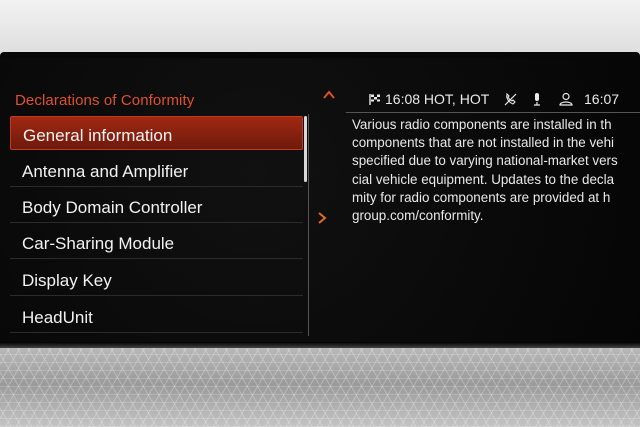  Describe the element at coordinates (67, 280) in the screenshot. I see `menu-item-label: Display Key` at that location.